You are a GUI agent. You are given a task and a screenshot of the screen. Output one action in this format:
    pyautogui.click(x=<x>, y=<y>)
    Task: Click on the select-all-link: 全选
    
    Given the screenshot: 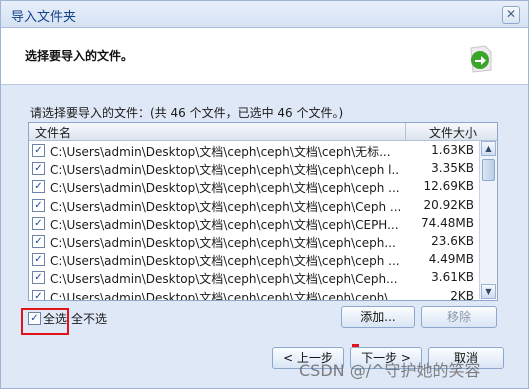 What is the action you would take?
    pyautogui.click(x=55, y=318)
    